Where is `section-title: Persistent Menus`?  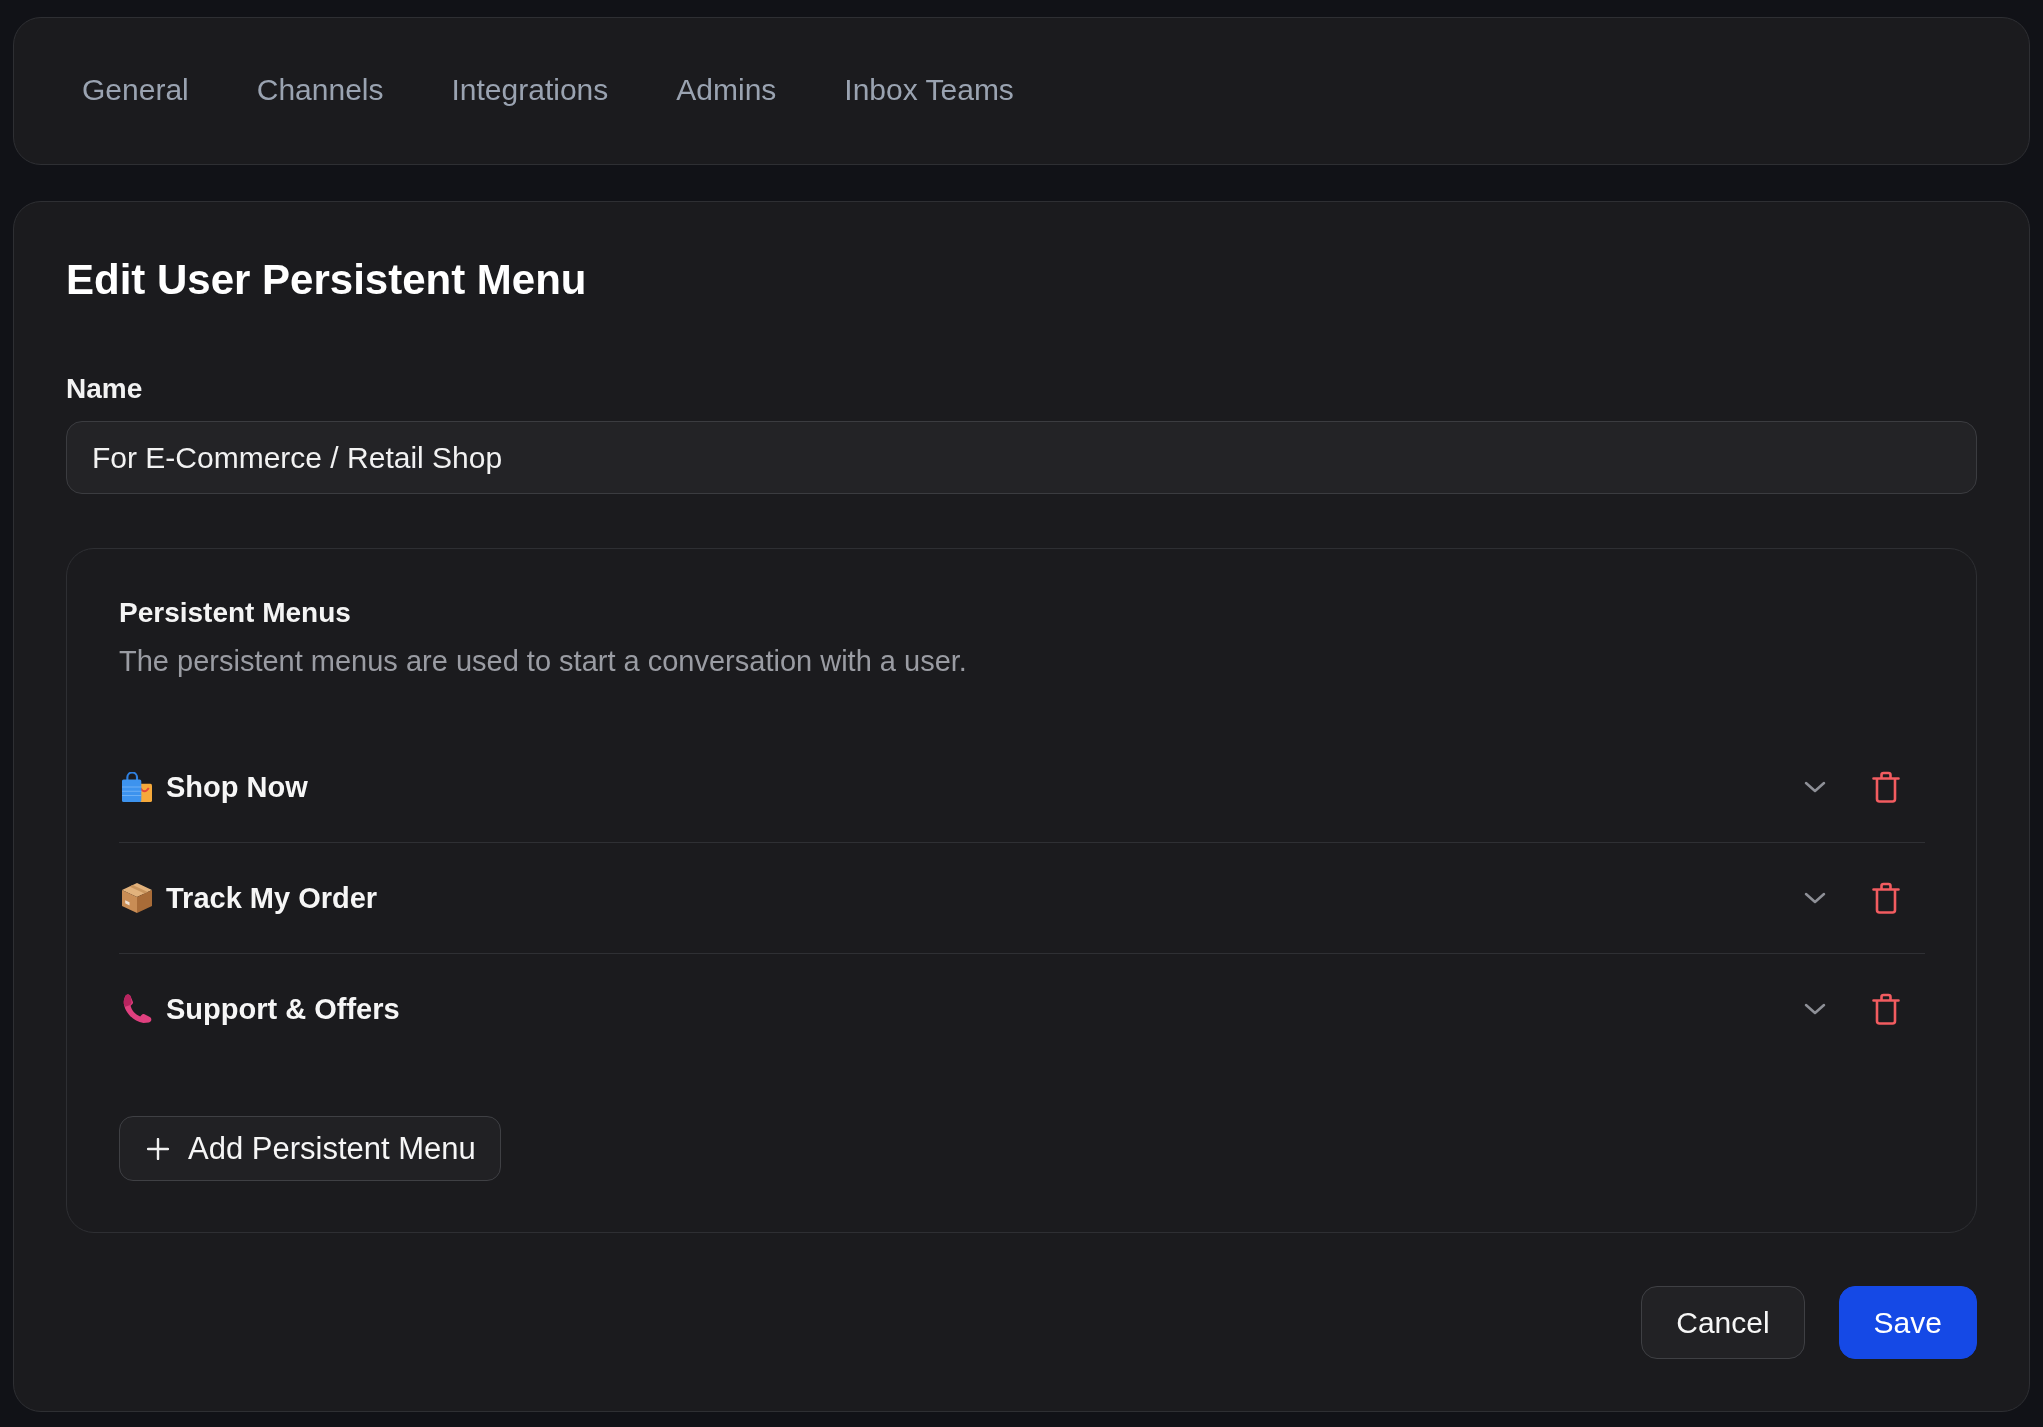
section-title: Persistent Menus is located at coordinates (235, 613).